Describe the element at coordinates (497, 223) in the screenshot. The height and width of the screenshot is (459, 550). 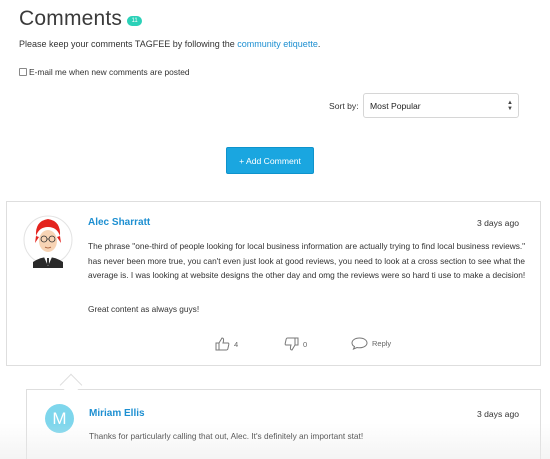
I see `comment-timestamp: 3 days ago` at that location.